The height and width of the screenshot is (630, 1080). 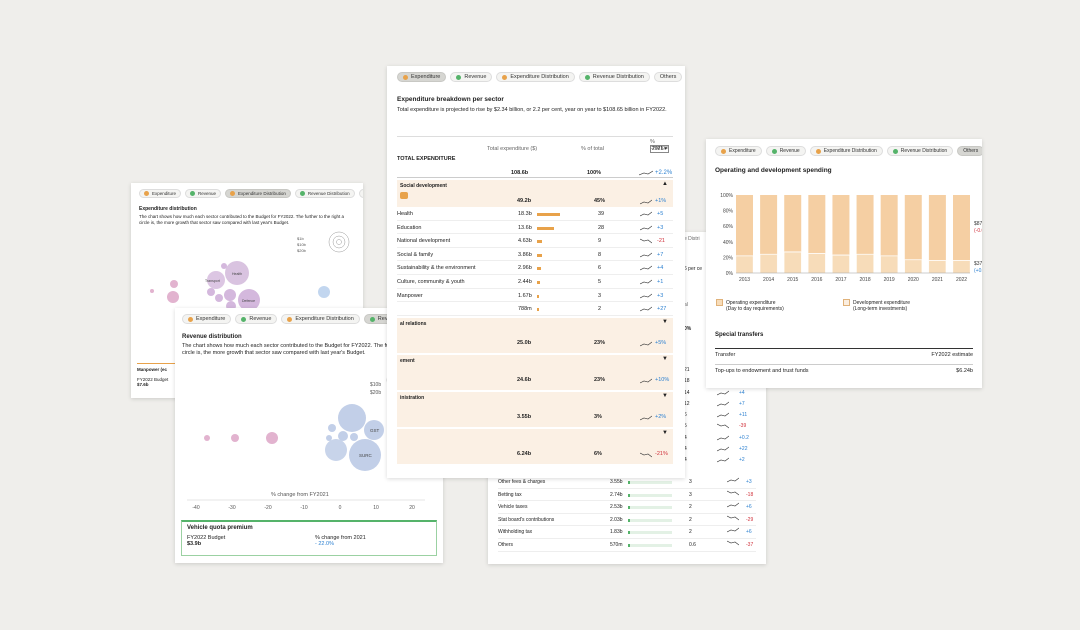 I want to click on sector-header: inistration ▼ 3.55b 3% +2%, so click(x=535, y=409).